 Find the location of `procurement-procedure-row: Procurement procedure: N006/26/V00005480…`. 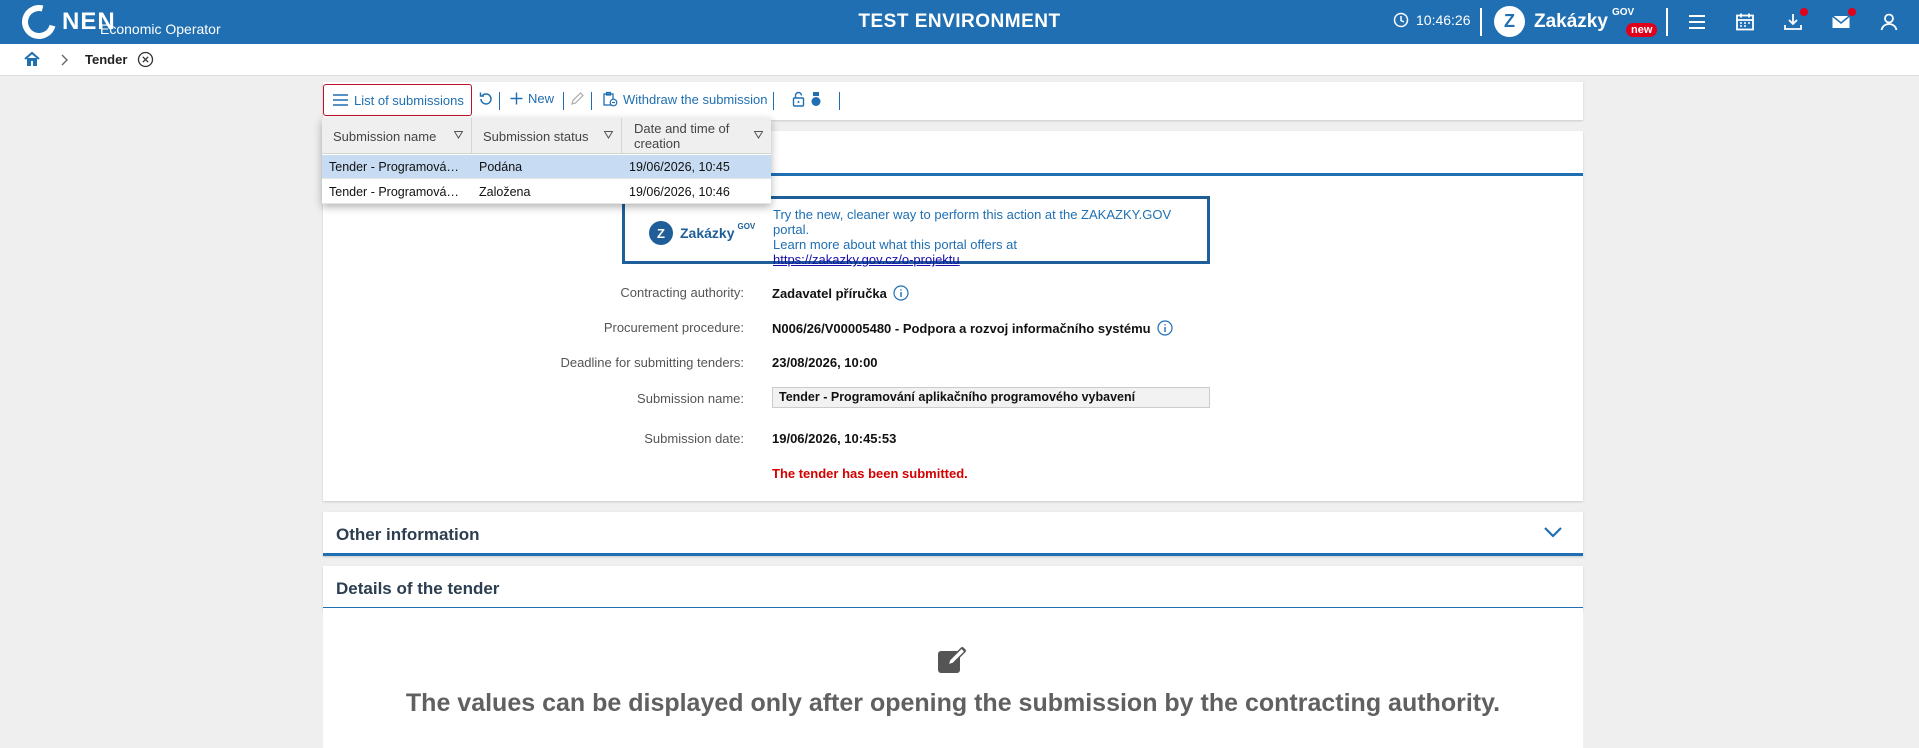

procurement-procedure-row: Procurement procedure: N006/26/V00005480… is located at coordinates (953, 328).